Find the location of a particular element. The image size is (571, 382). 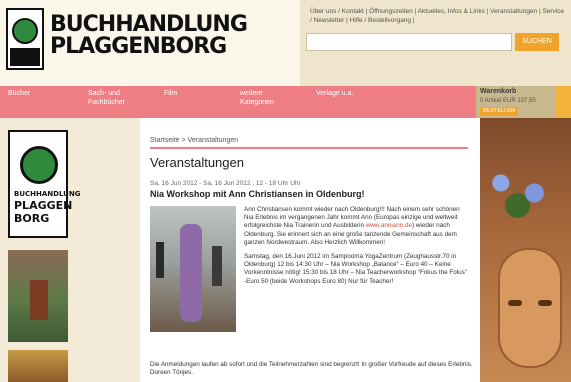

brand-name: BUCHHANDLUNG PLAGGENBORG is located at coordinates (149, 35).